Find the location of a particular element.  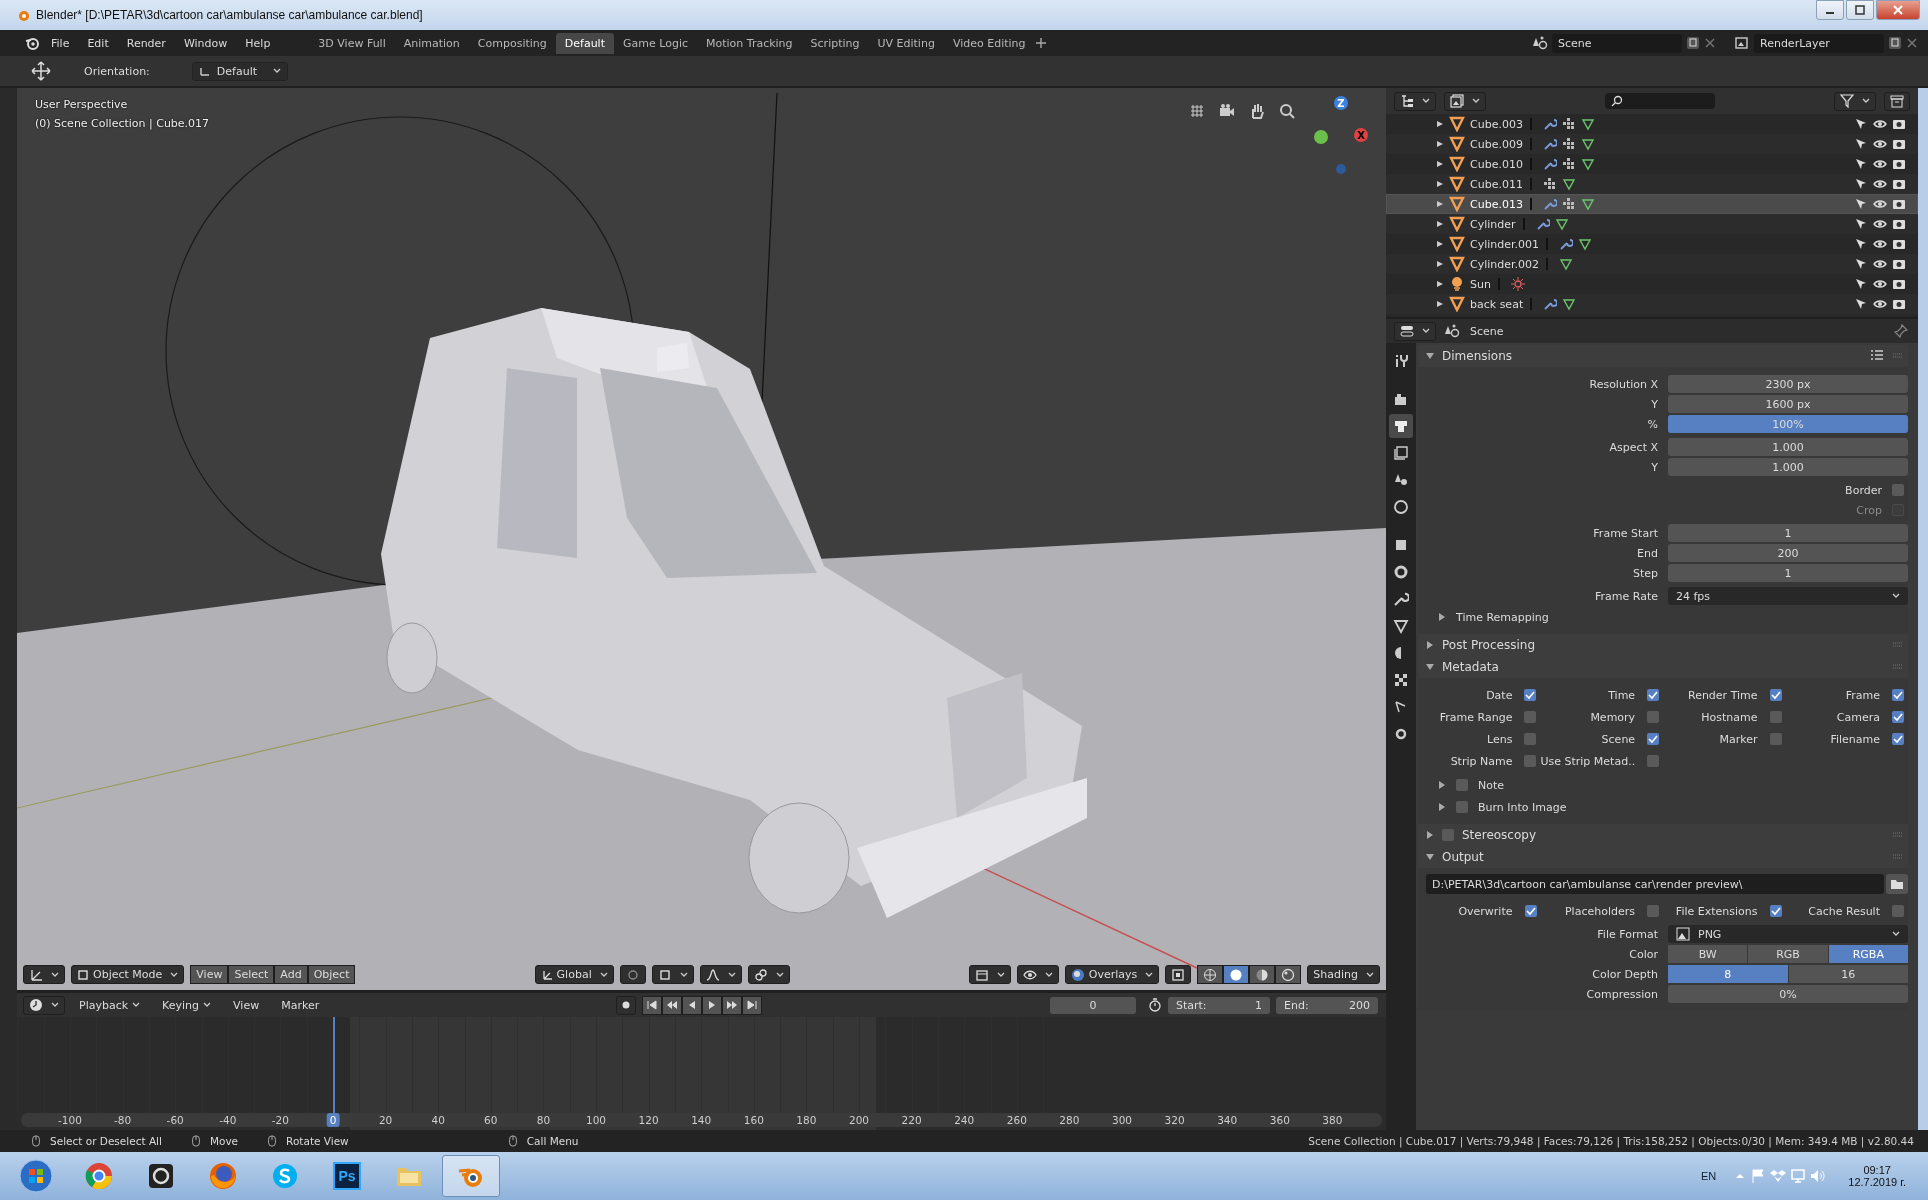

next-key-button is located at coordinates (731, 1005).